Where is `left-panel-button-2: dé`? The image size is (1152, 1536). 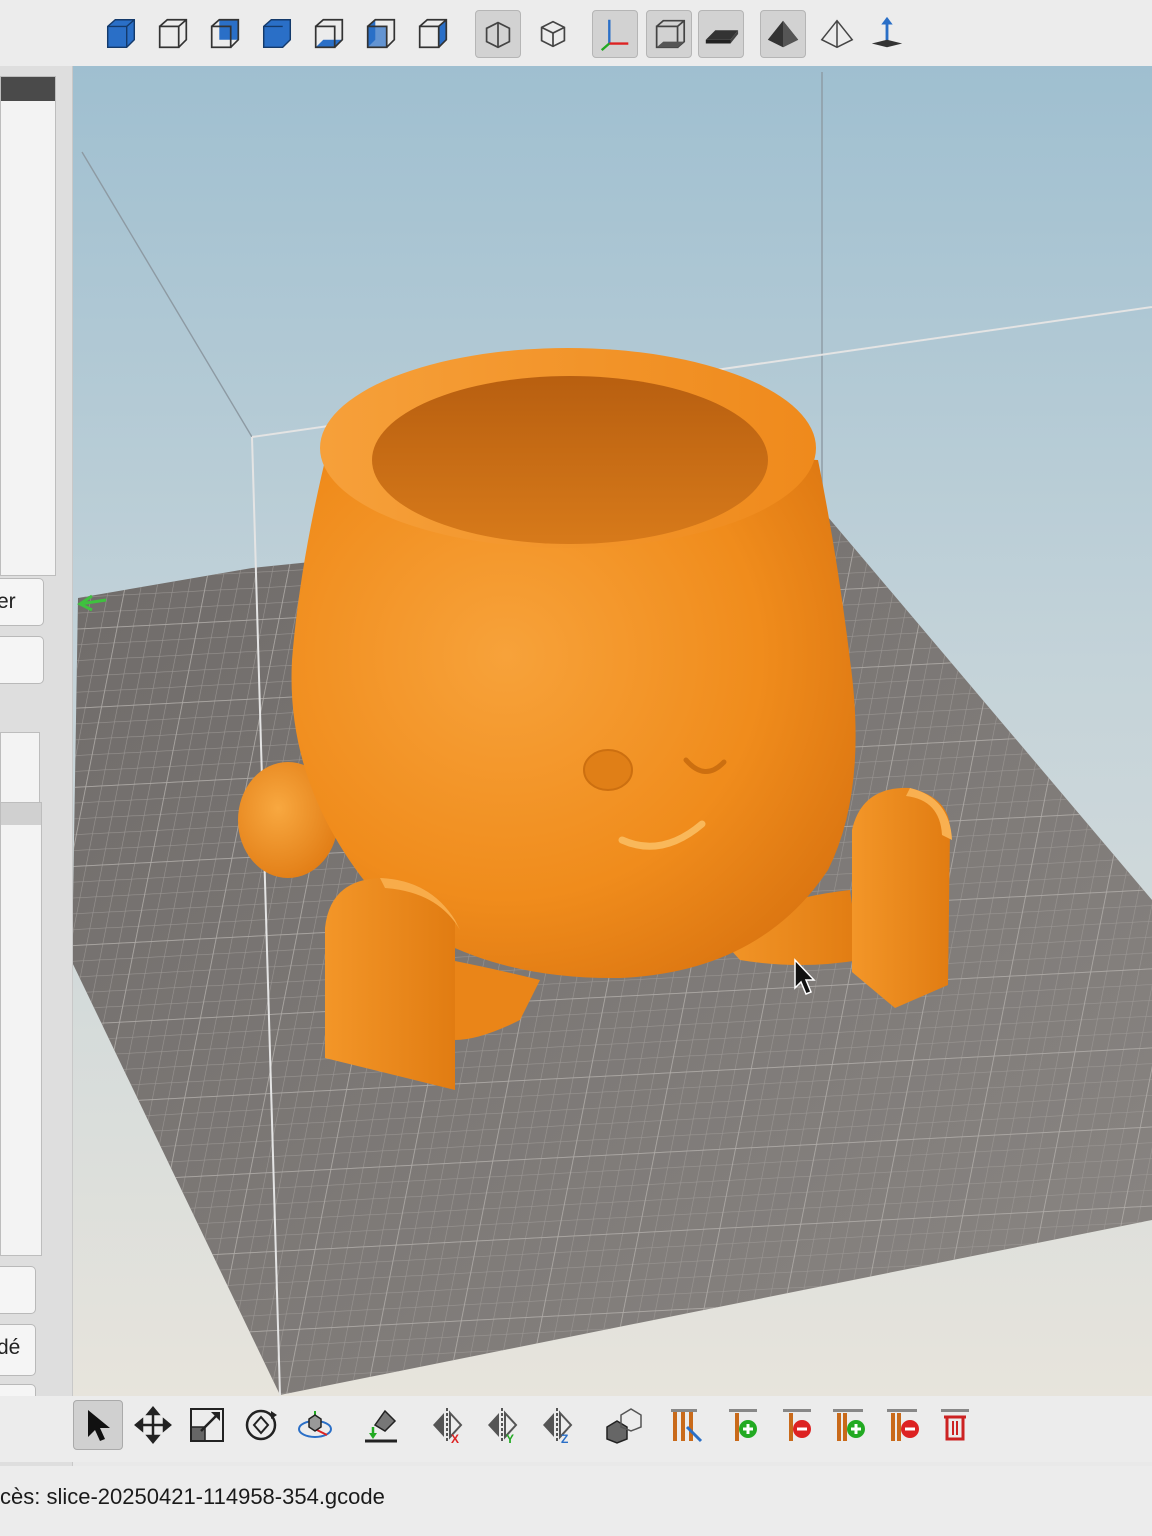 left-panel-button-2: dé is located at coordinates (18, 1350).